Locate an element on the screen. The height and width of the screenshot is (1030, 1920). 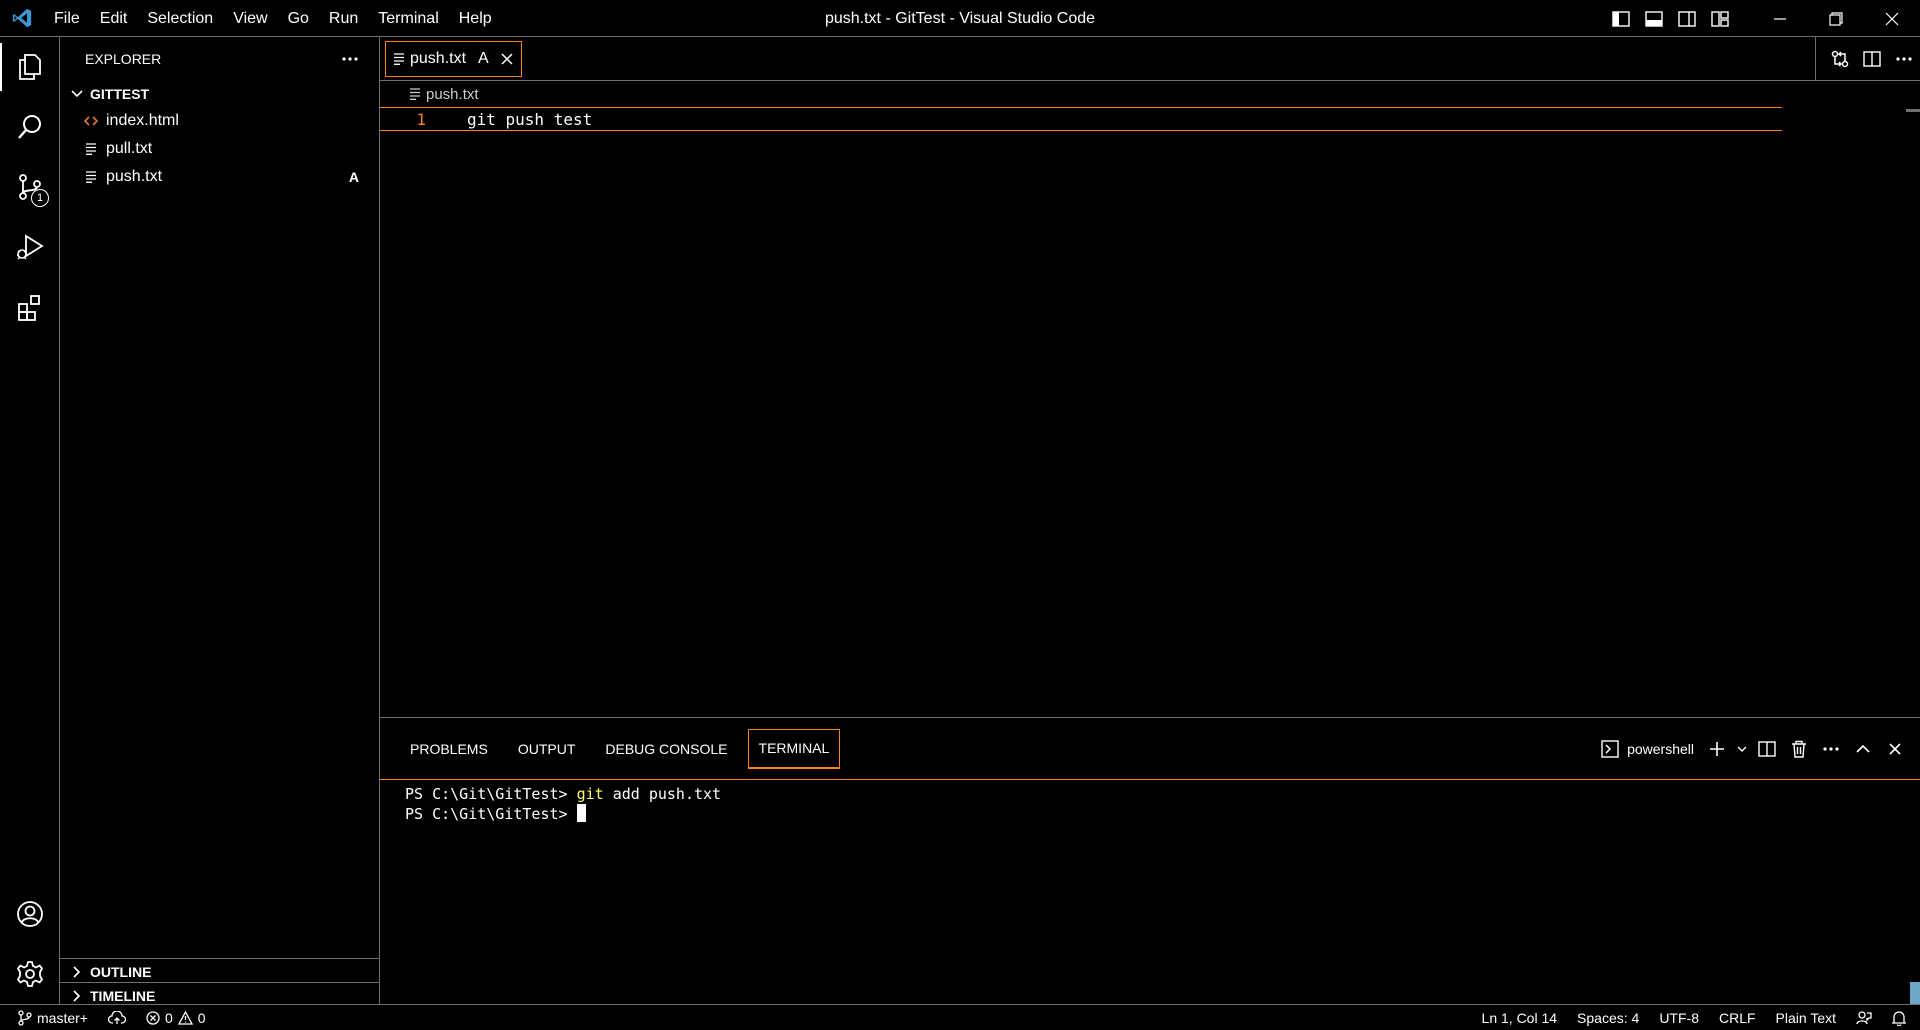
scrollbar is located at coordinates (1913, 110).